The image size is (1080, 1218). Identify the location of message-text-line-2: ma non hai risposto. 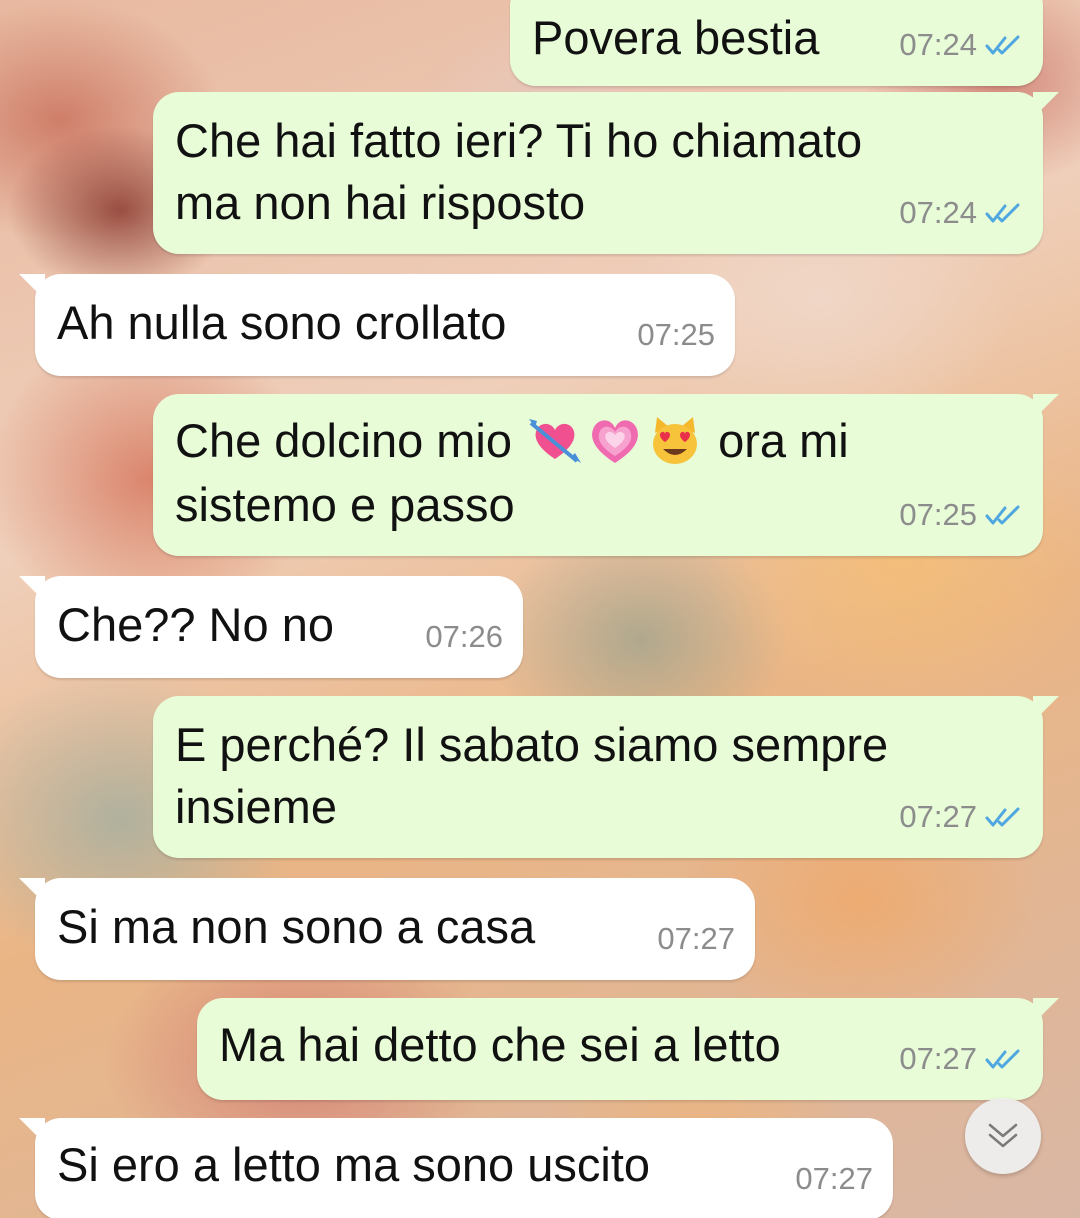
(380, 202).